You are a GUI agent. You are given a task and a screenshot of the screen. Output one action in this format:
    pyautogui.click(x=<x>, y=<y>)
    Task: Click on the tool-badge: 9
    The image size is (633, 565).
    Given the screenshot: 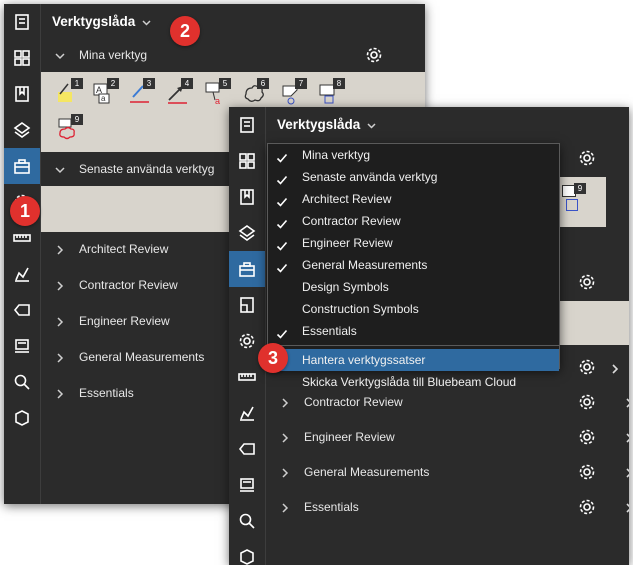 What is the action you would take?
    pyautogui.click(x=580, y=188)
    